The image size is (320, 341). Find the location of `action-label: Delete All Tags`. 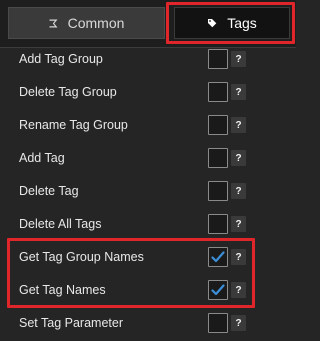

action-label: Delete All Tags is located at coordinates (60, 224).